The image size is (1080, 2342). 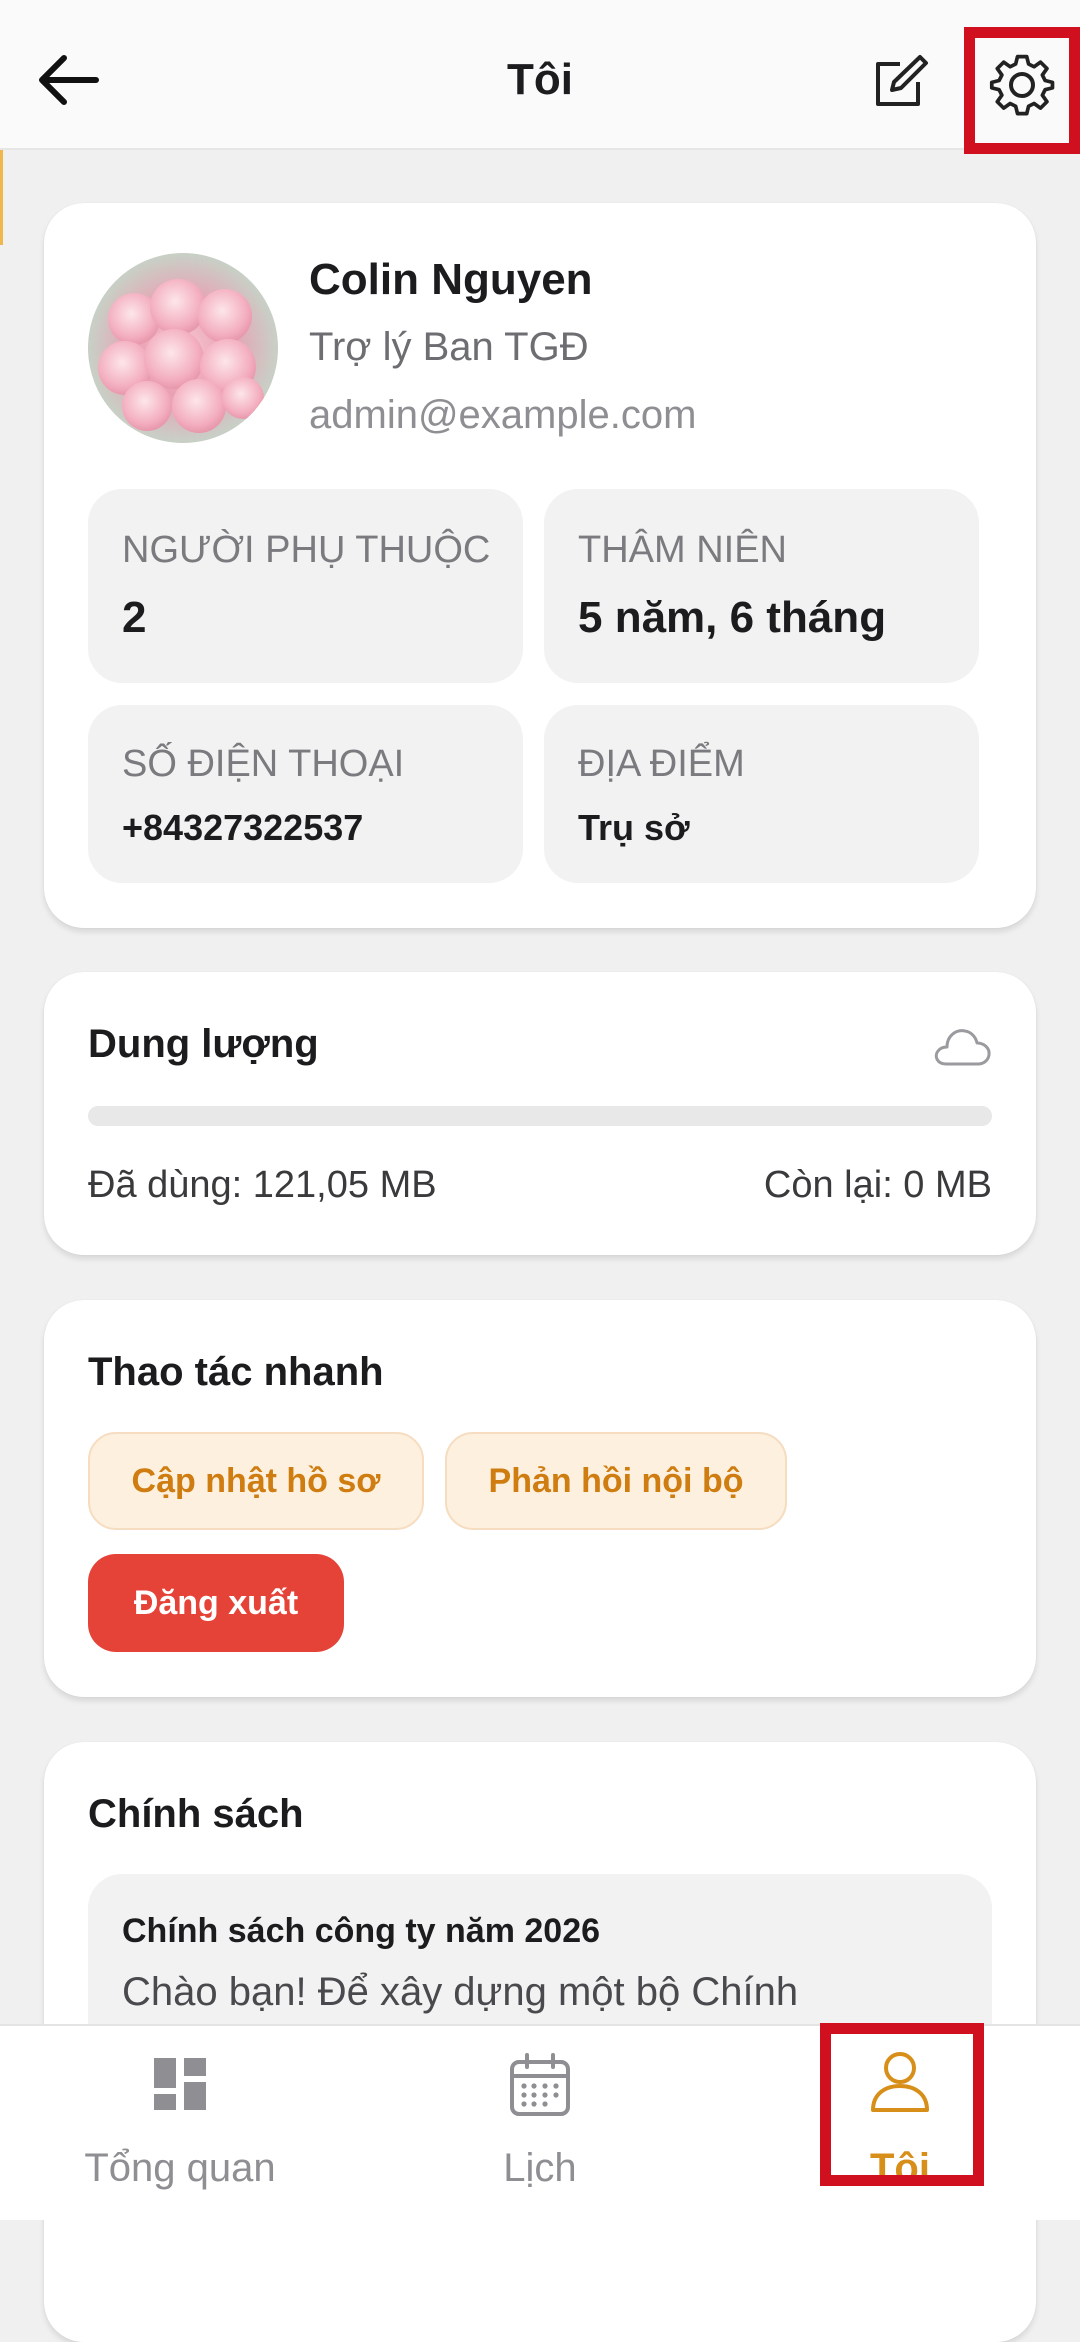 I want to click on tab-label: Lịch, so click(x=540, y=2168).